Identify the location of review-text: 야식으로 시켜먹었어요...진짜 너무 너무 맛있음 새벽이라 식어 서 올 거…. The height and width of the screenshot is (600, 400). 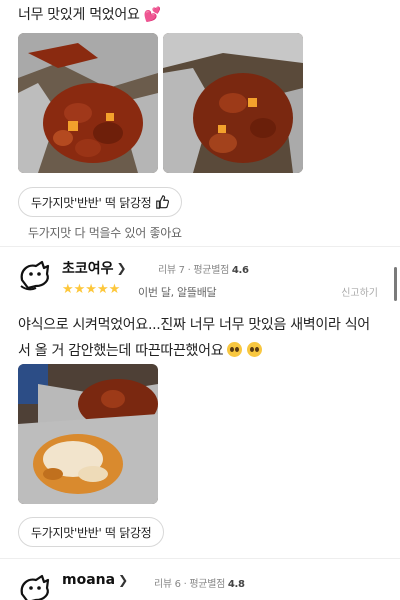
(194, 338).